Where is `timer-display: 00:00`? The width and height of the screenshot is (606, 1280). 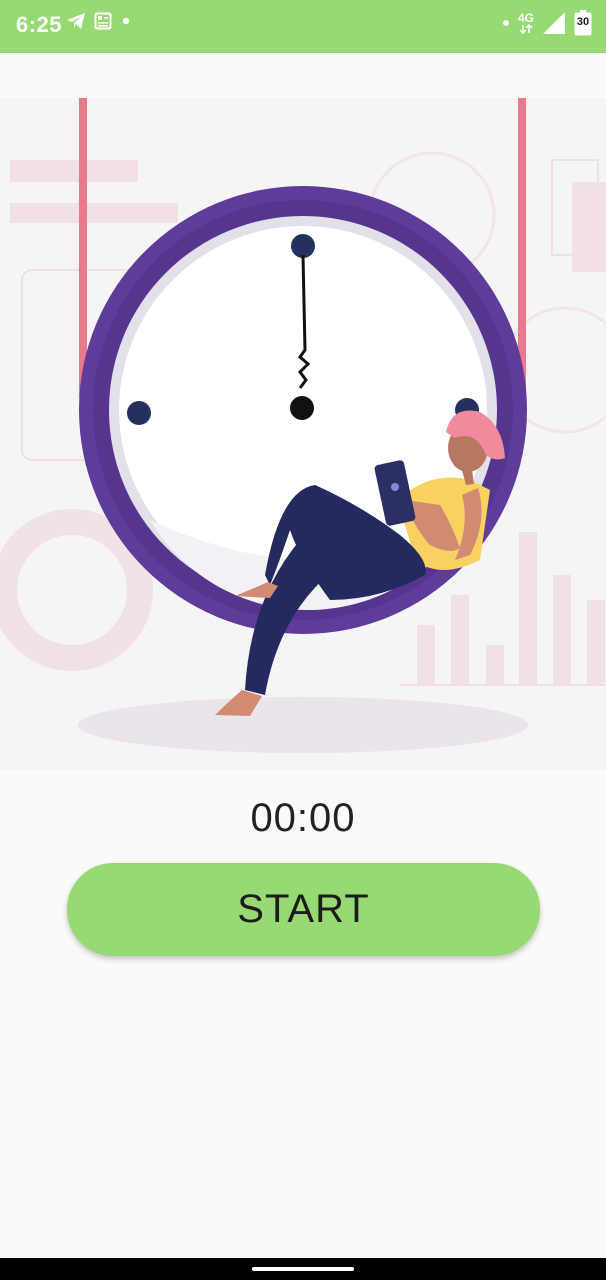 timer-display: 00:00 is located at coordinates (303, 818).